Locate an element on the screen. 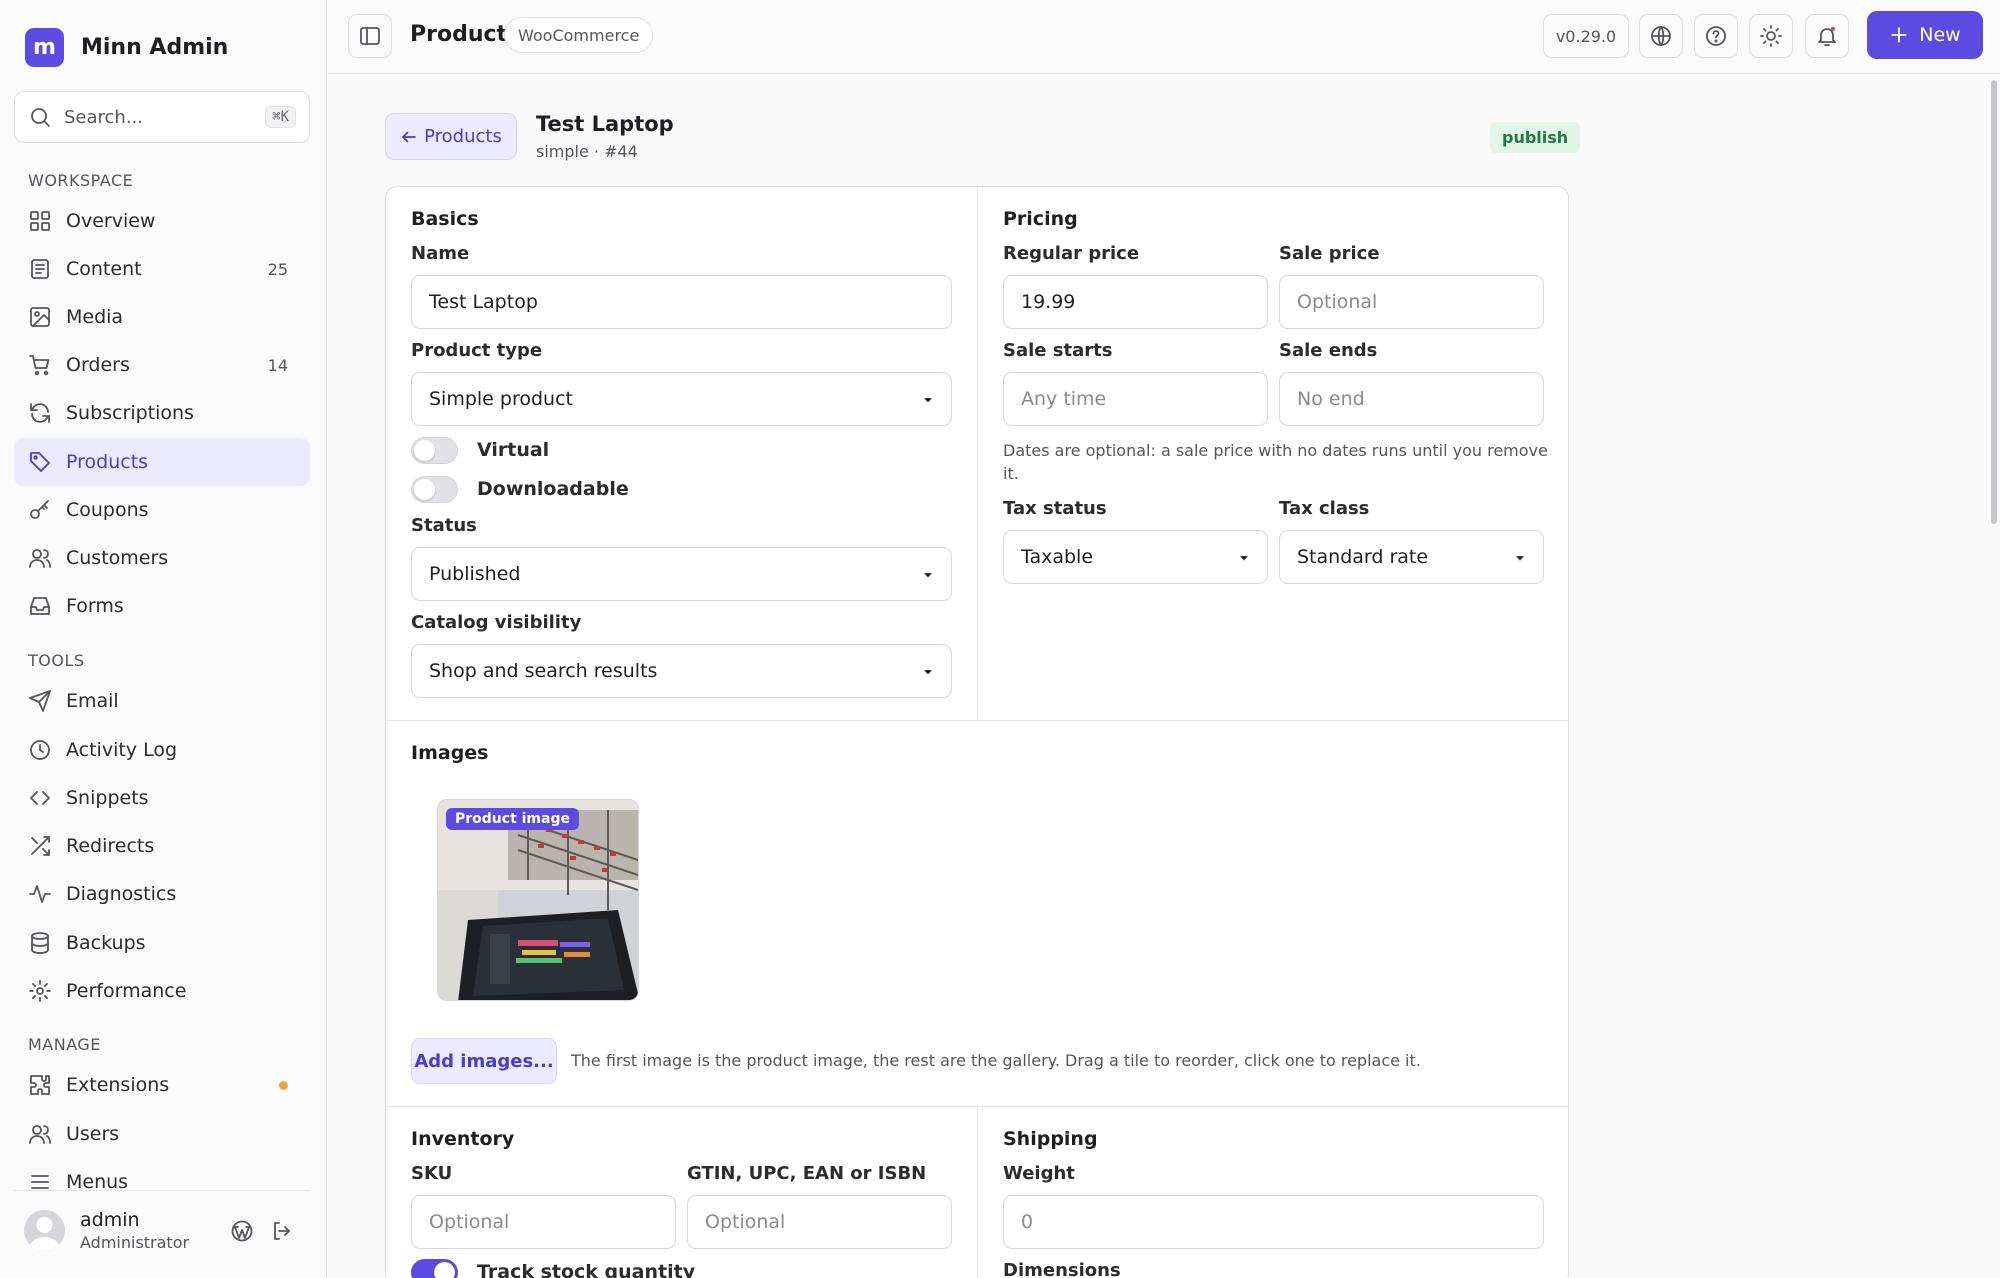  product-image-tile: Product image is located at coordinates (538, 900).